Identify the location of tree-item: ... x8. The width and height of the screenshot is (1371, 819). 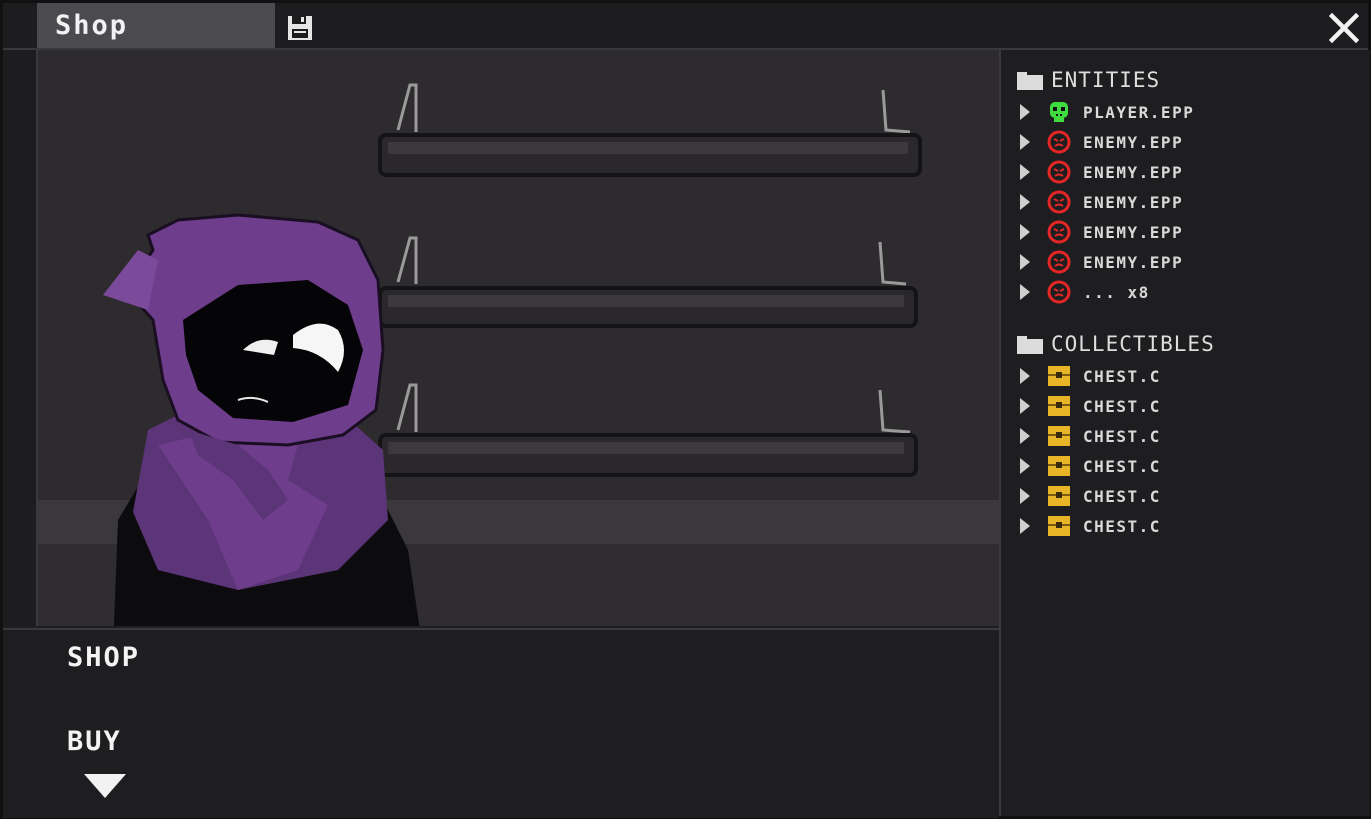
(1189, 292).